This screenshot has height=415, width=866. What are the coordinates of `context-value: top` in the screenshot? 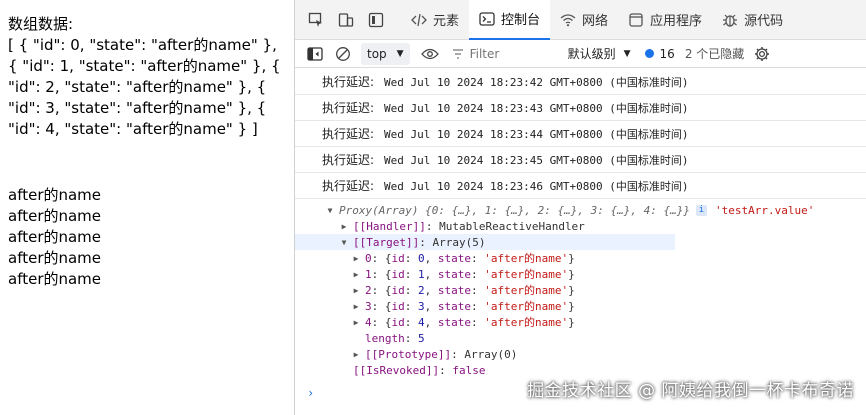 It's located at (377, 53).